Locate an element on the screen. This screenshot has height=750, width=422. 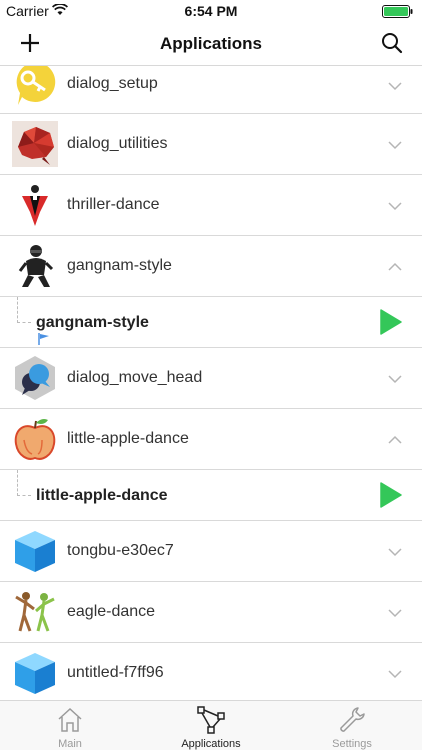
list-item-child-gangnam-style: gangnam-style is located at coordinates (211, 322).